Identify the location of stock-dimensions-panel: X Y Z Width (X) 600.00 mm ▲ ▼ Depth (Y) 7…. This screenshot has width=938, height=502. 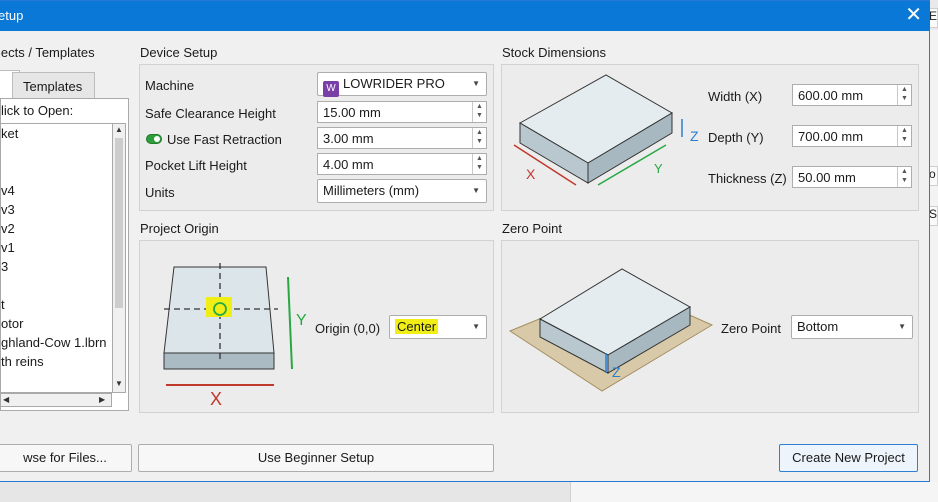
(710, 137).